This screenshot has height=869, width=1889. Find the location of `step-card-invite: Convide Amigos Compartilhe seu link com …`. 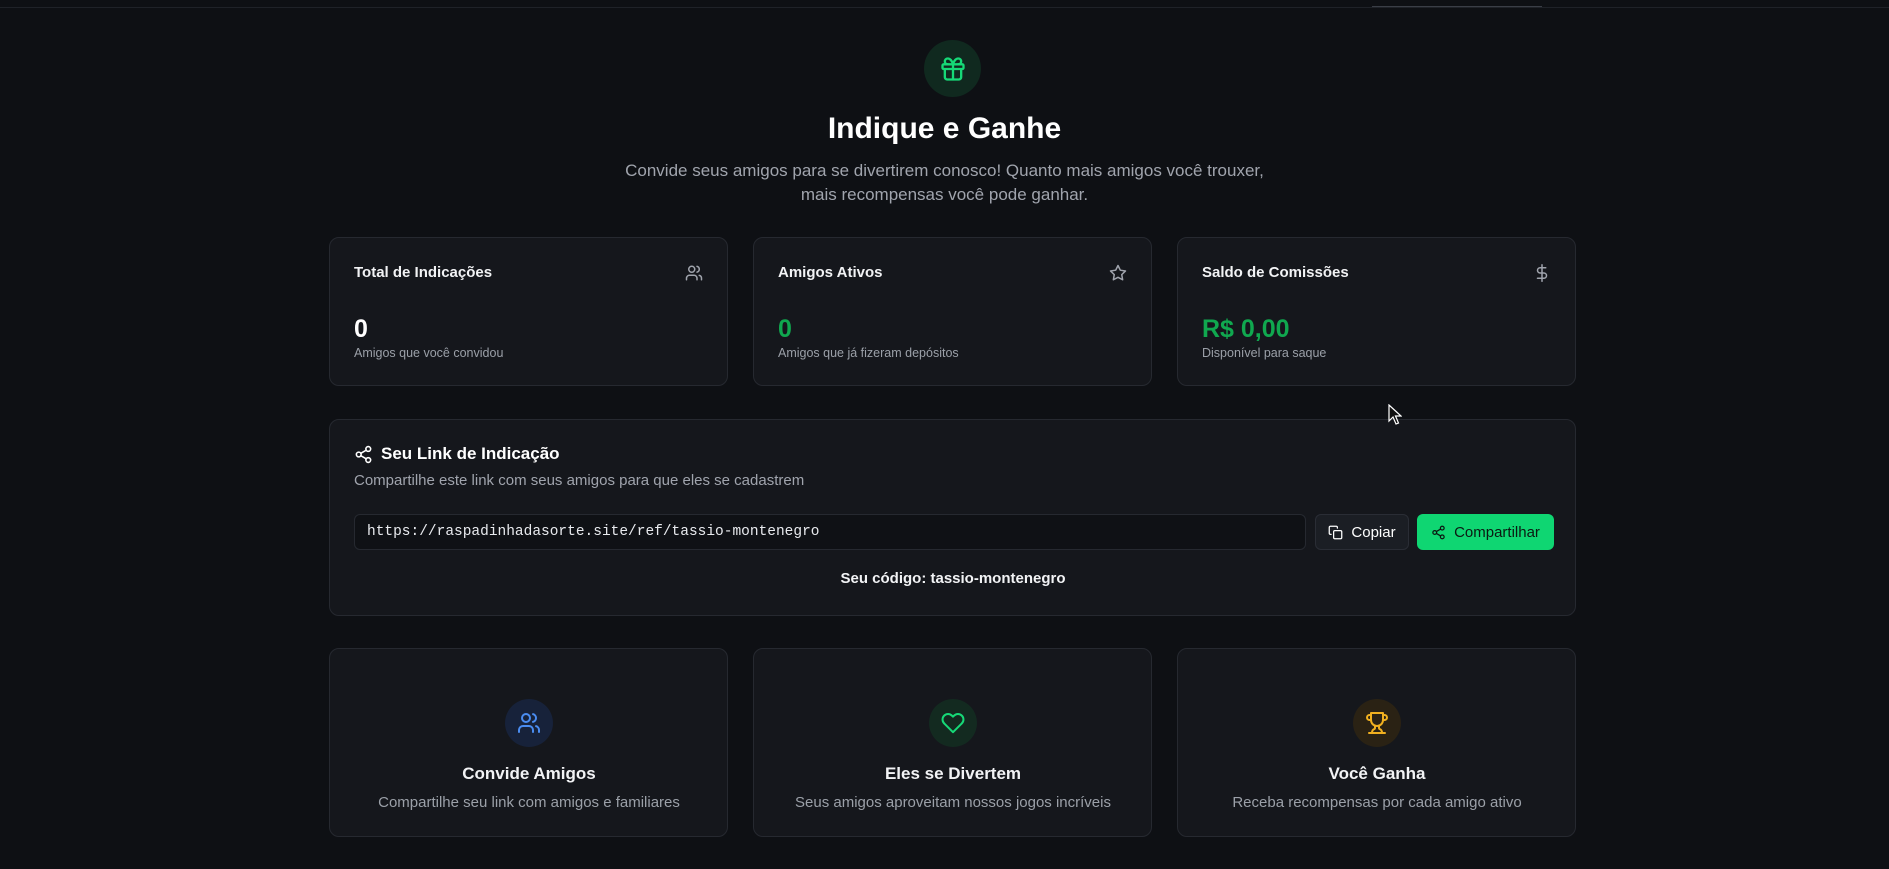

step-card-invite: Convide Amigos Compartilhe seu link com … is located at coordinates (528, 742).